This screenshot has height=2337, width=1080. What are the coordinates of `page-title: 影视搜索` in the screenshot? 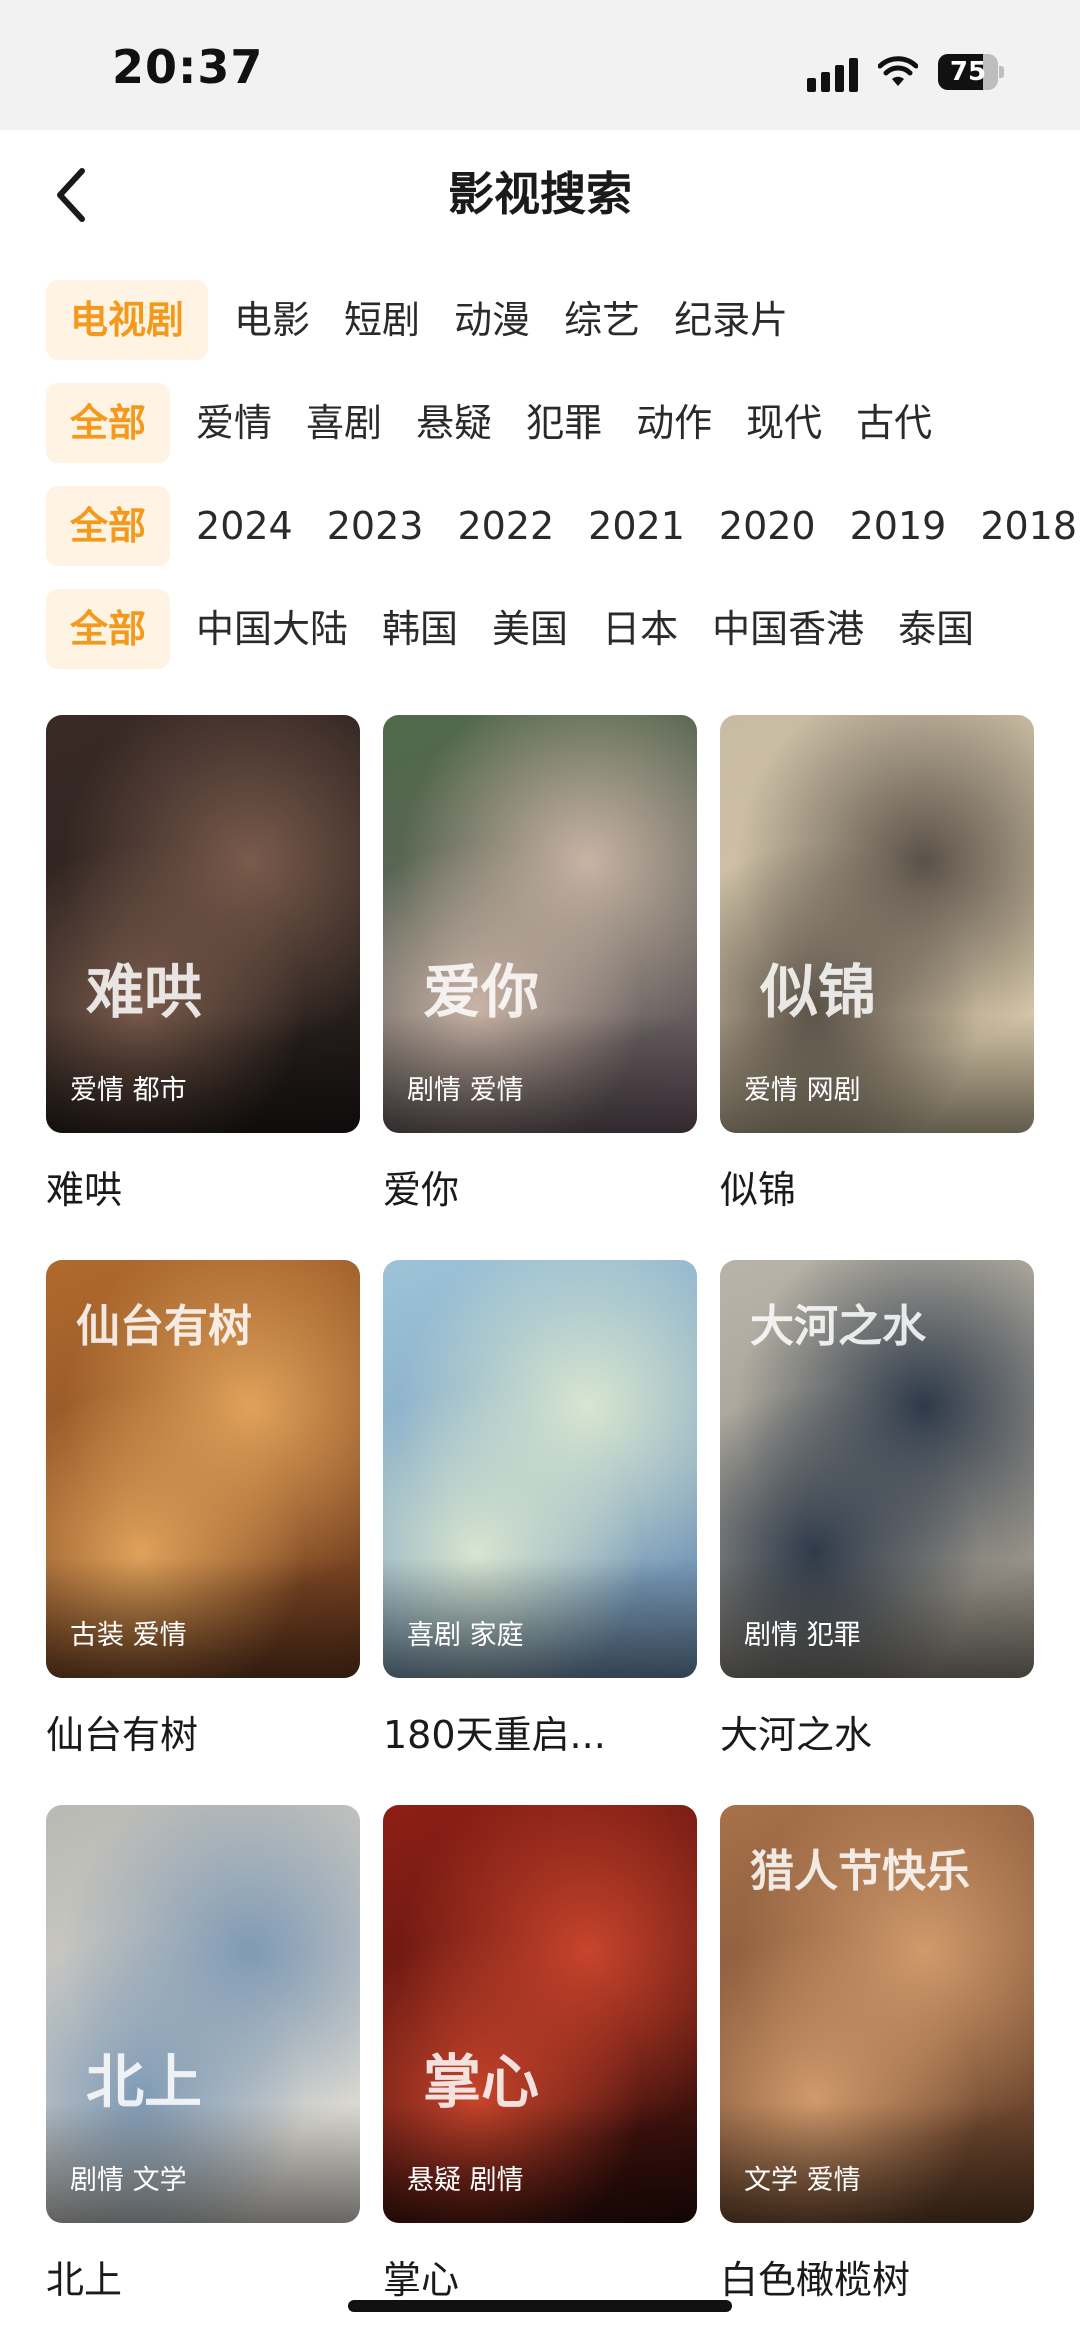 It's located at (540, 194).